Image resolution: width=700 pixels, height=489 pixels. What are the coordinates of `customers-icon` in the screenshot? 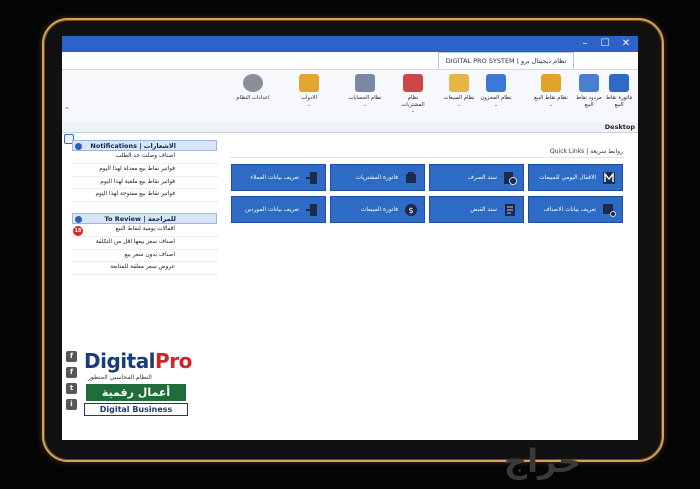 It's located at (311, 178).